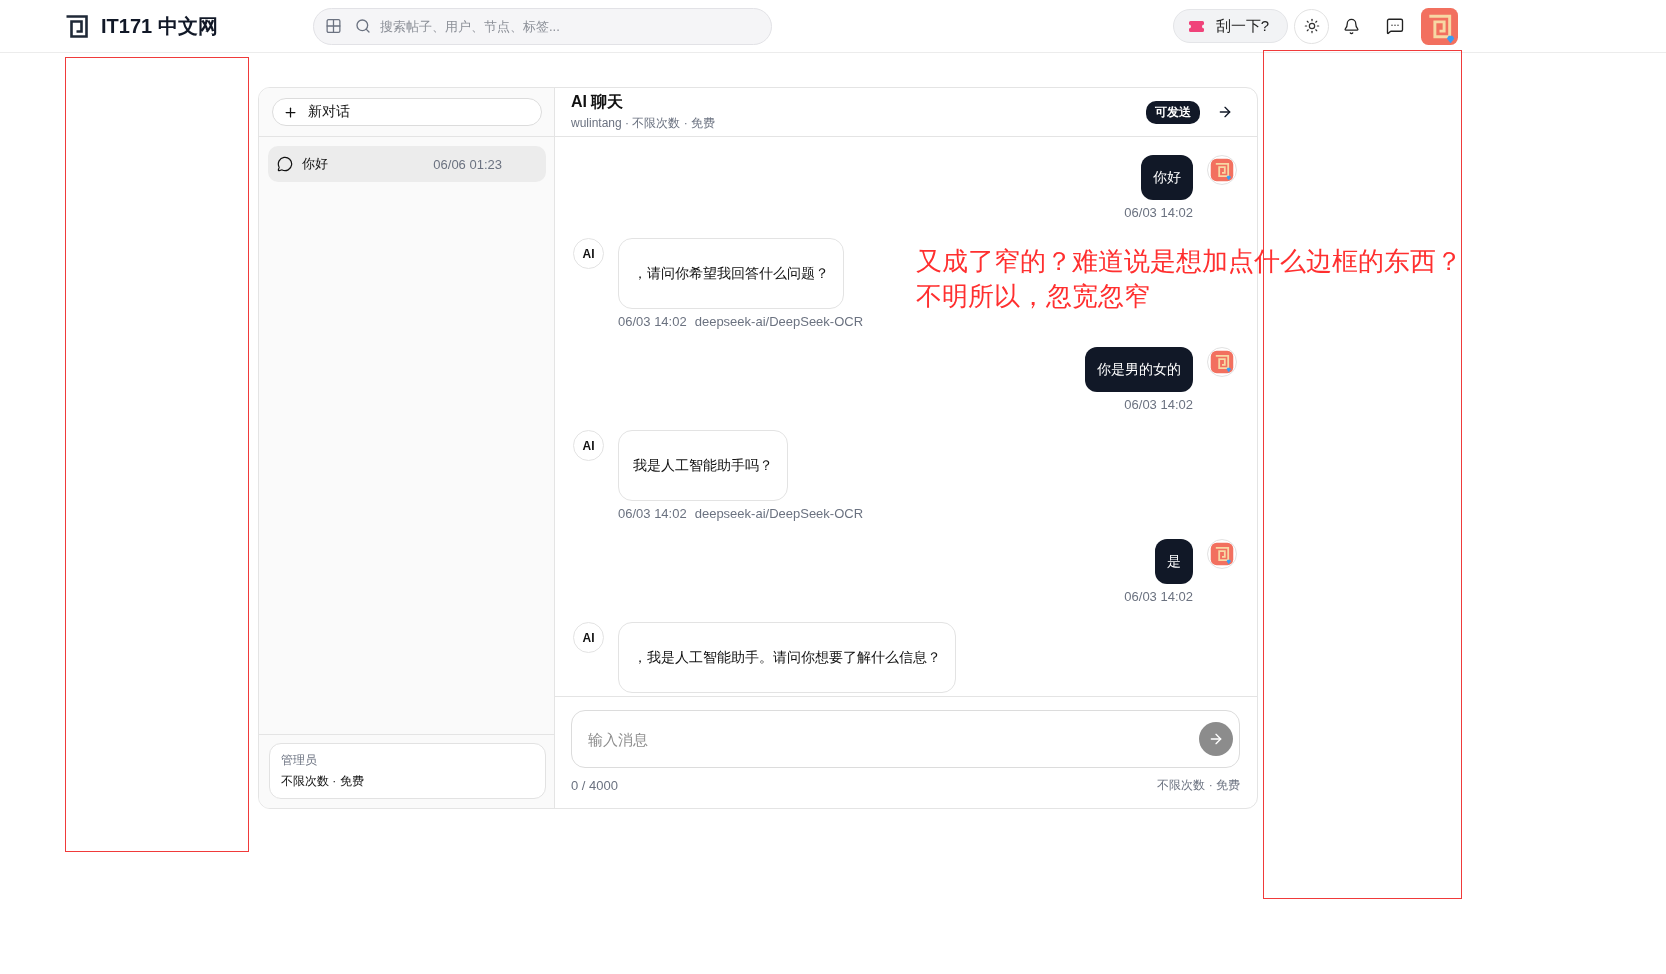 The image size is (1666, 974). I want to click on sun-icon, so click(1311, 26).